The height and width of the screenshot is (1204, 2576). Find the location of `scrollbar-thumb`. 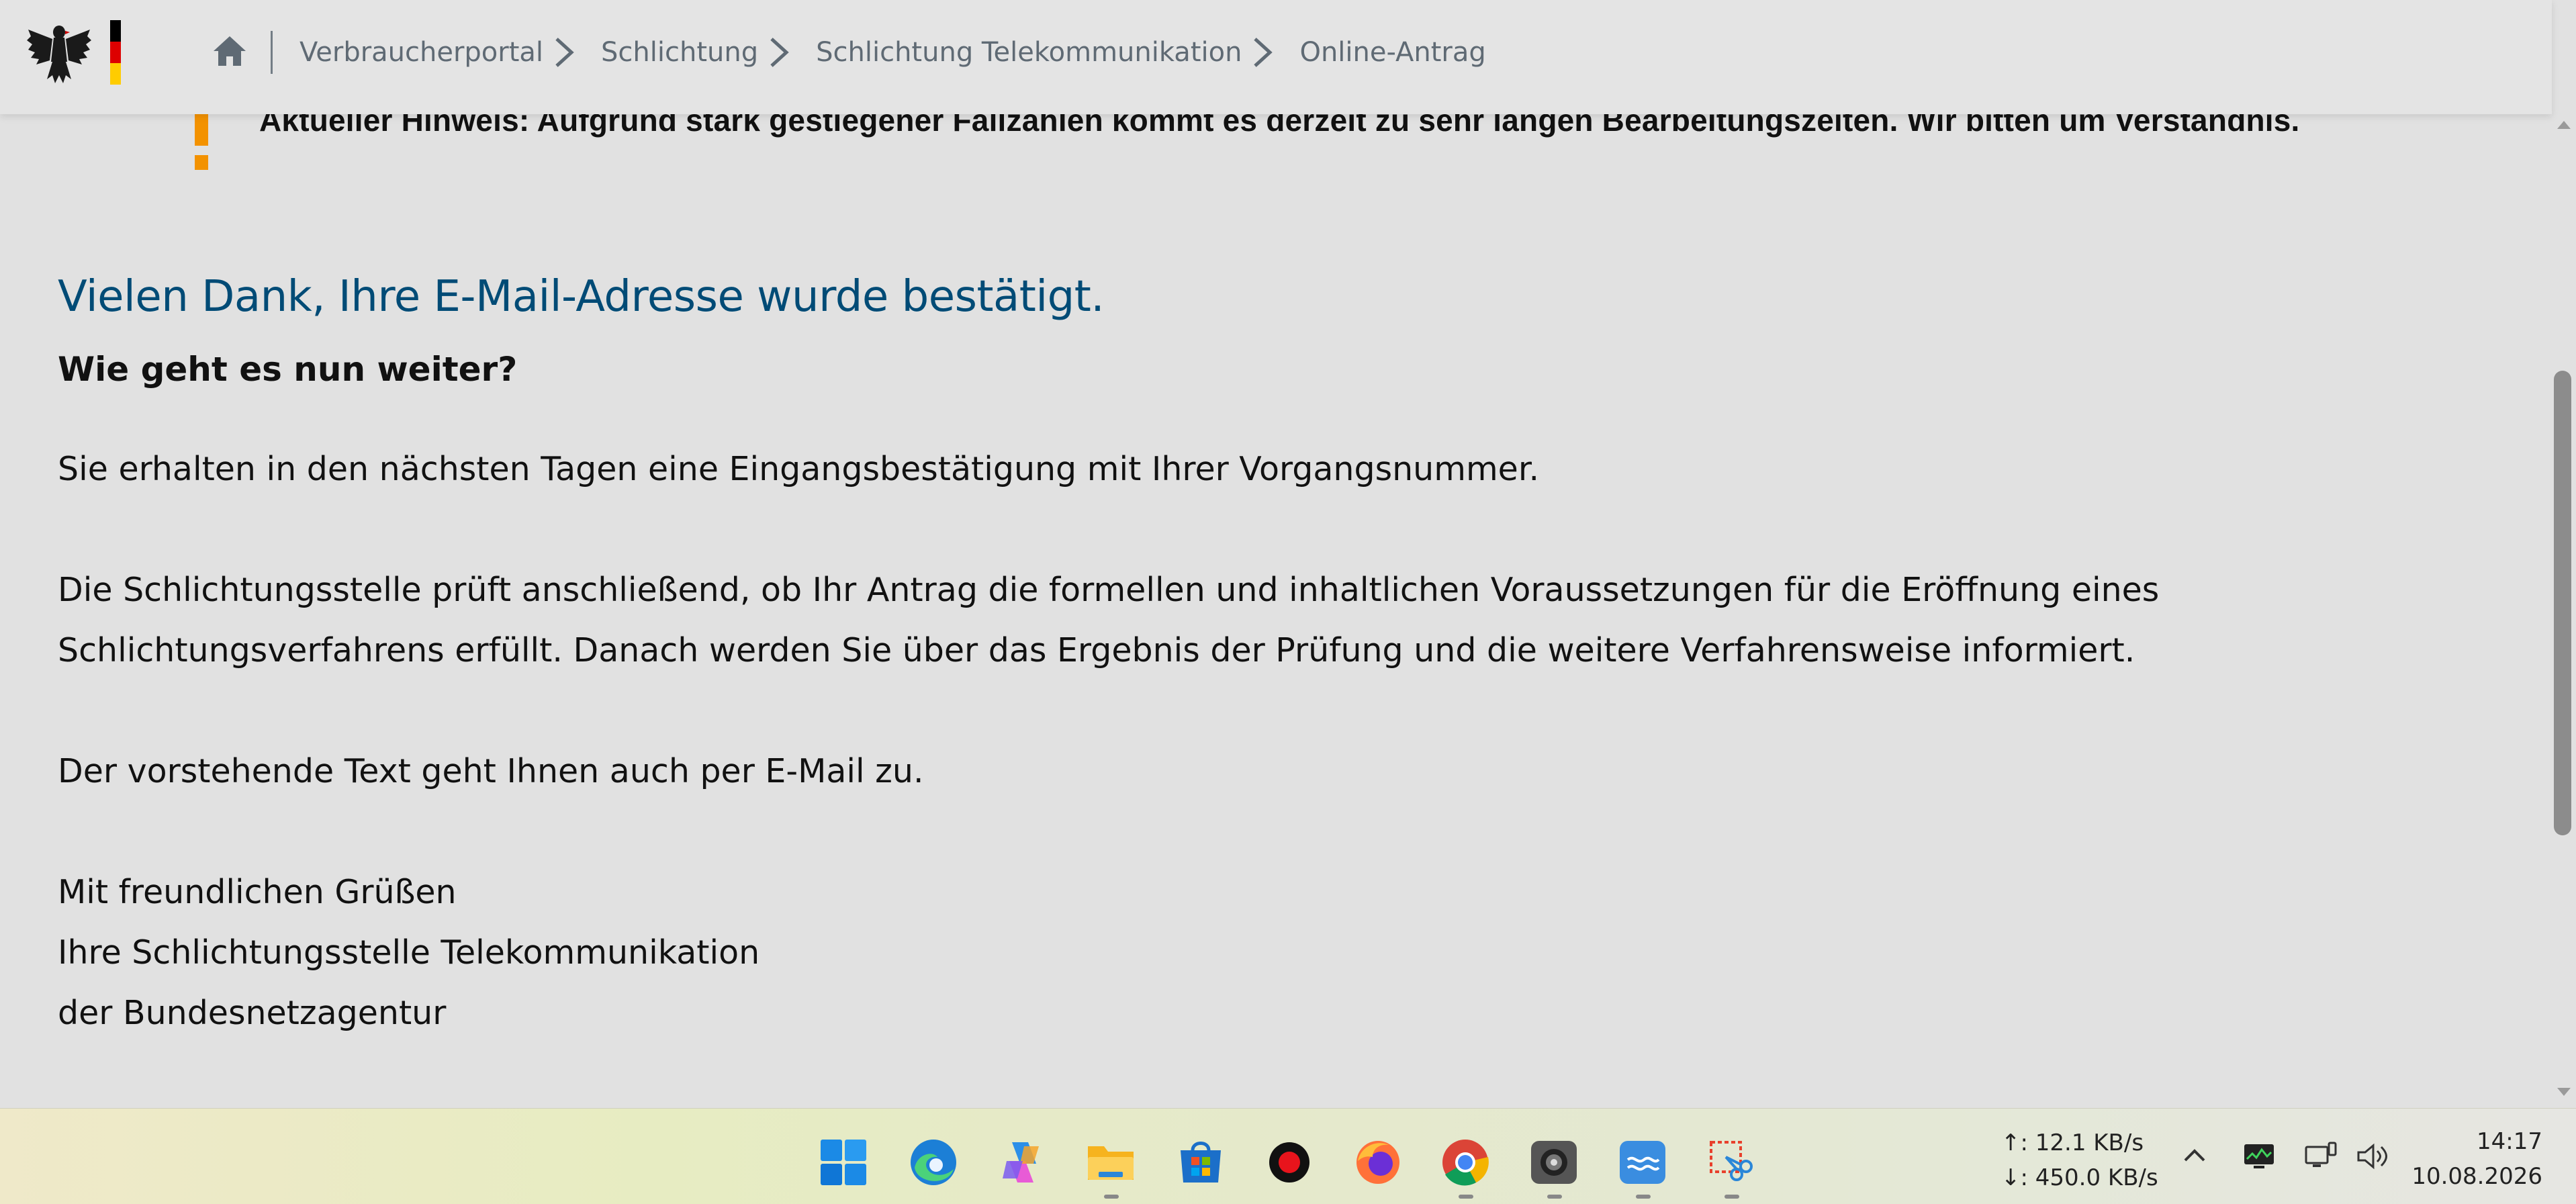

scrollbar-thumb is located at coordinates (2562, 603).